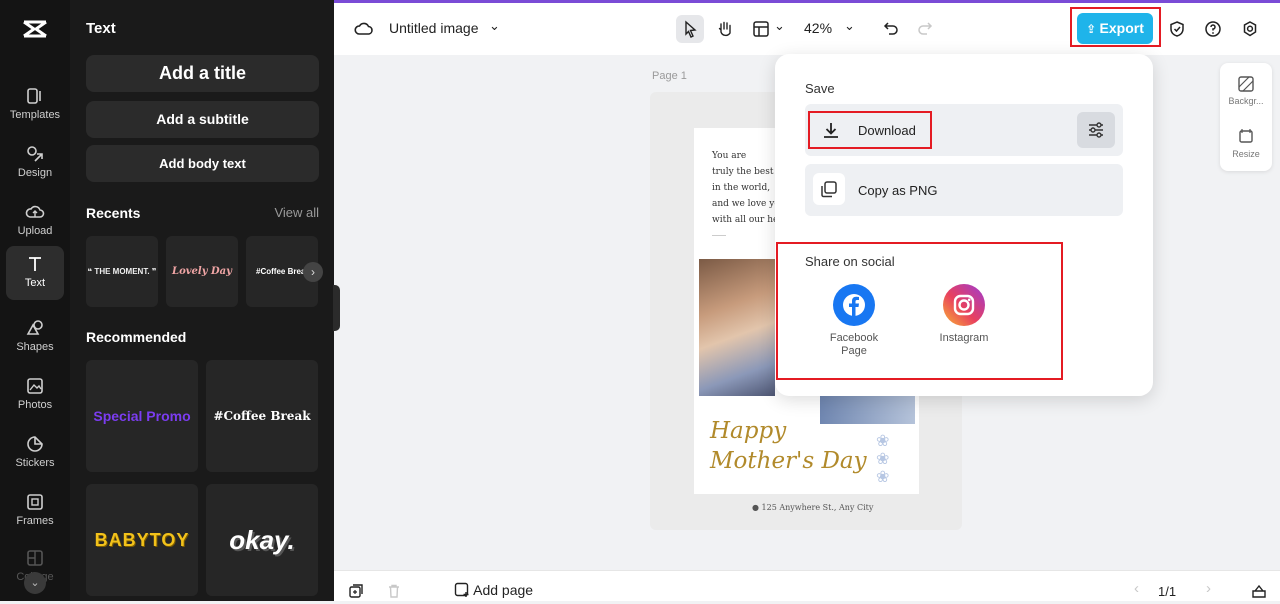 The width and height of the screenshot is (1280, 604). What do you see at coordinates (35, 231) in the screenshot?
I see `rail-label: Upload` at bounding box center [35, 231].